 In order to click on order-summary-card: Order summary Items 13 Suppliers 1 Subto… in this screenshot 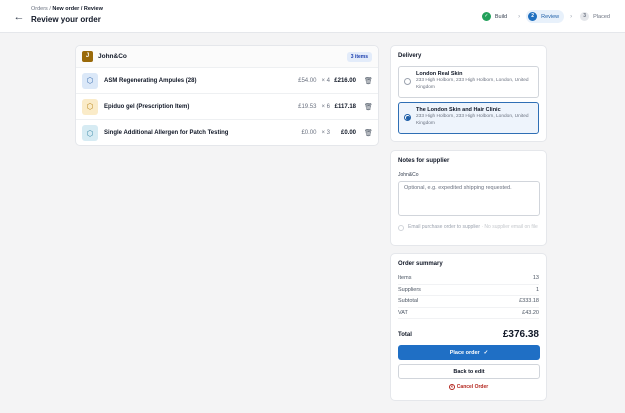, I will do `click(468, 327)`.